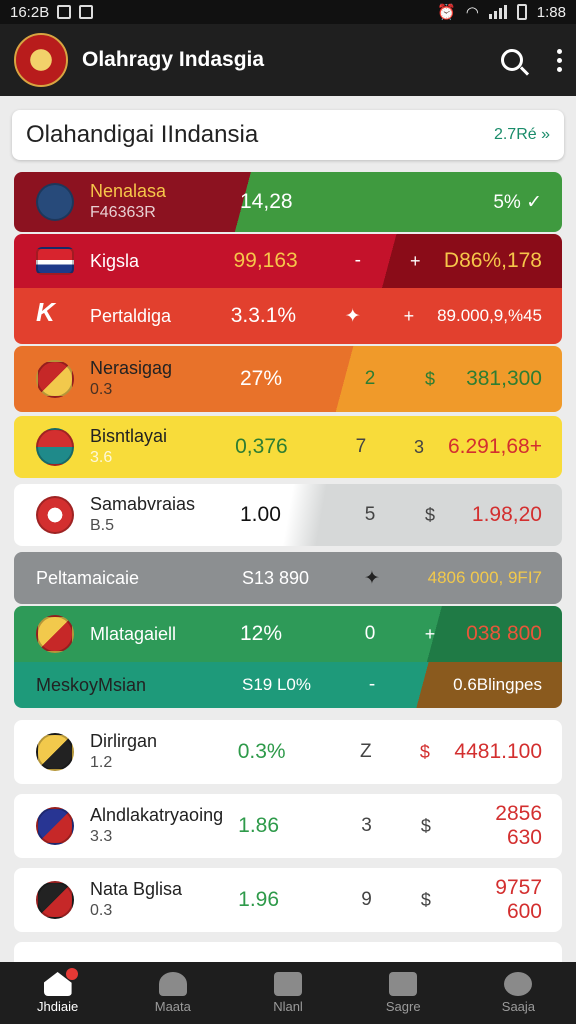 The image size is (576, 1024). What do you see at coordinates (45, 312) in the screenshot?
I see `brand-logo-icon: K` at bounding box center [45, 312].